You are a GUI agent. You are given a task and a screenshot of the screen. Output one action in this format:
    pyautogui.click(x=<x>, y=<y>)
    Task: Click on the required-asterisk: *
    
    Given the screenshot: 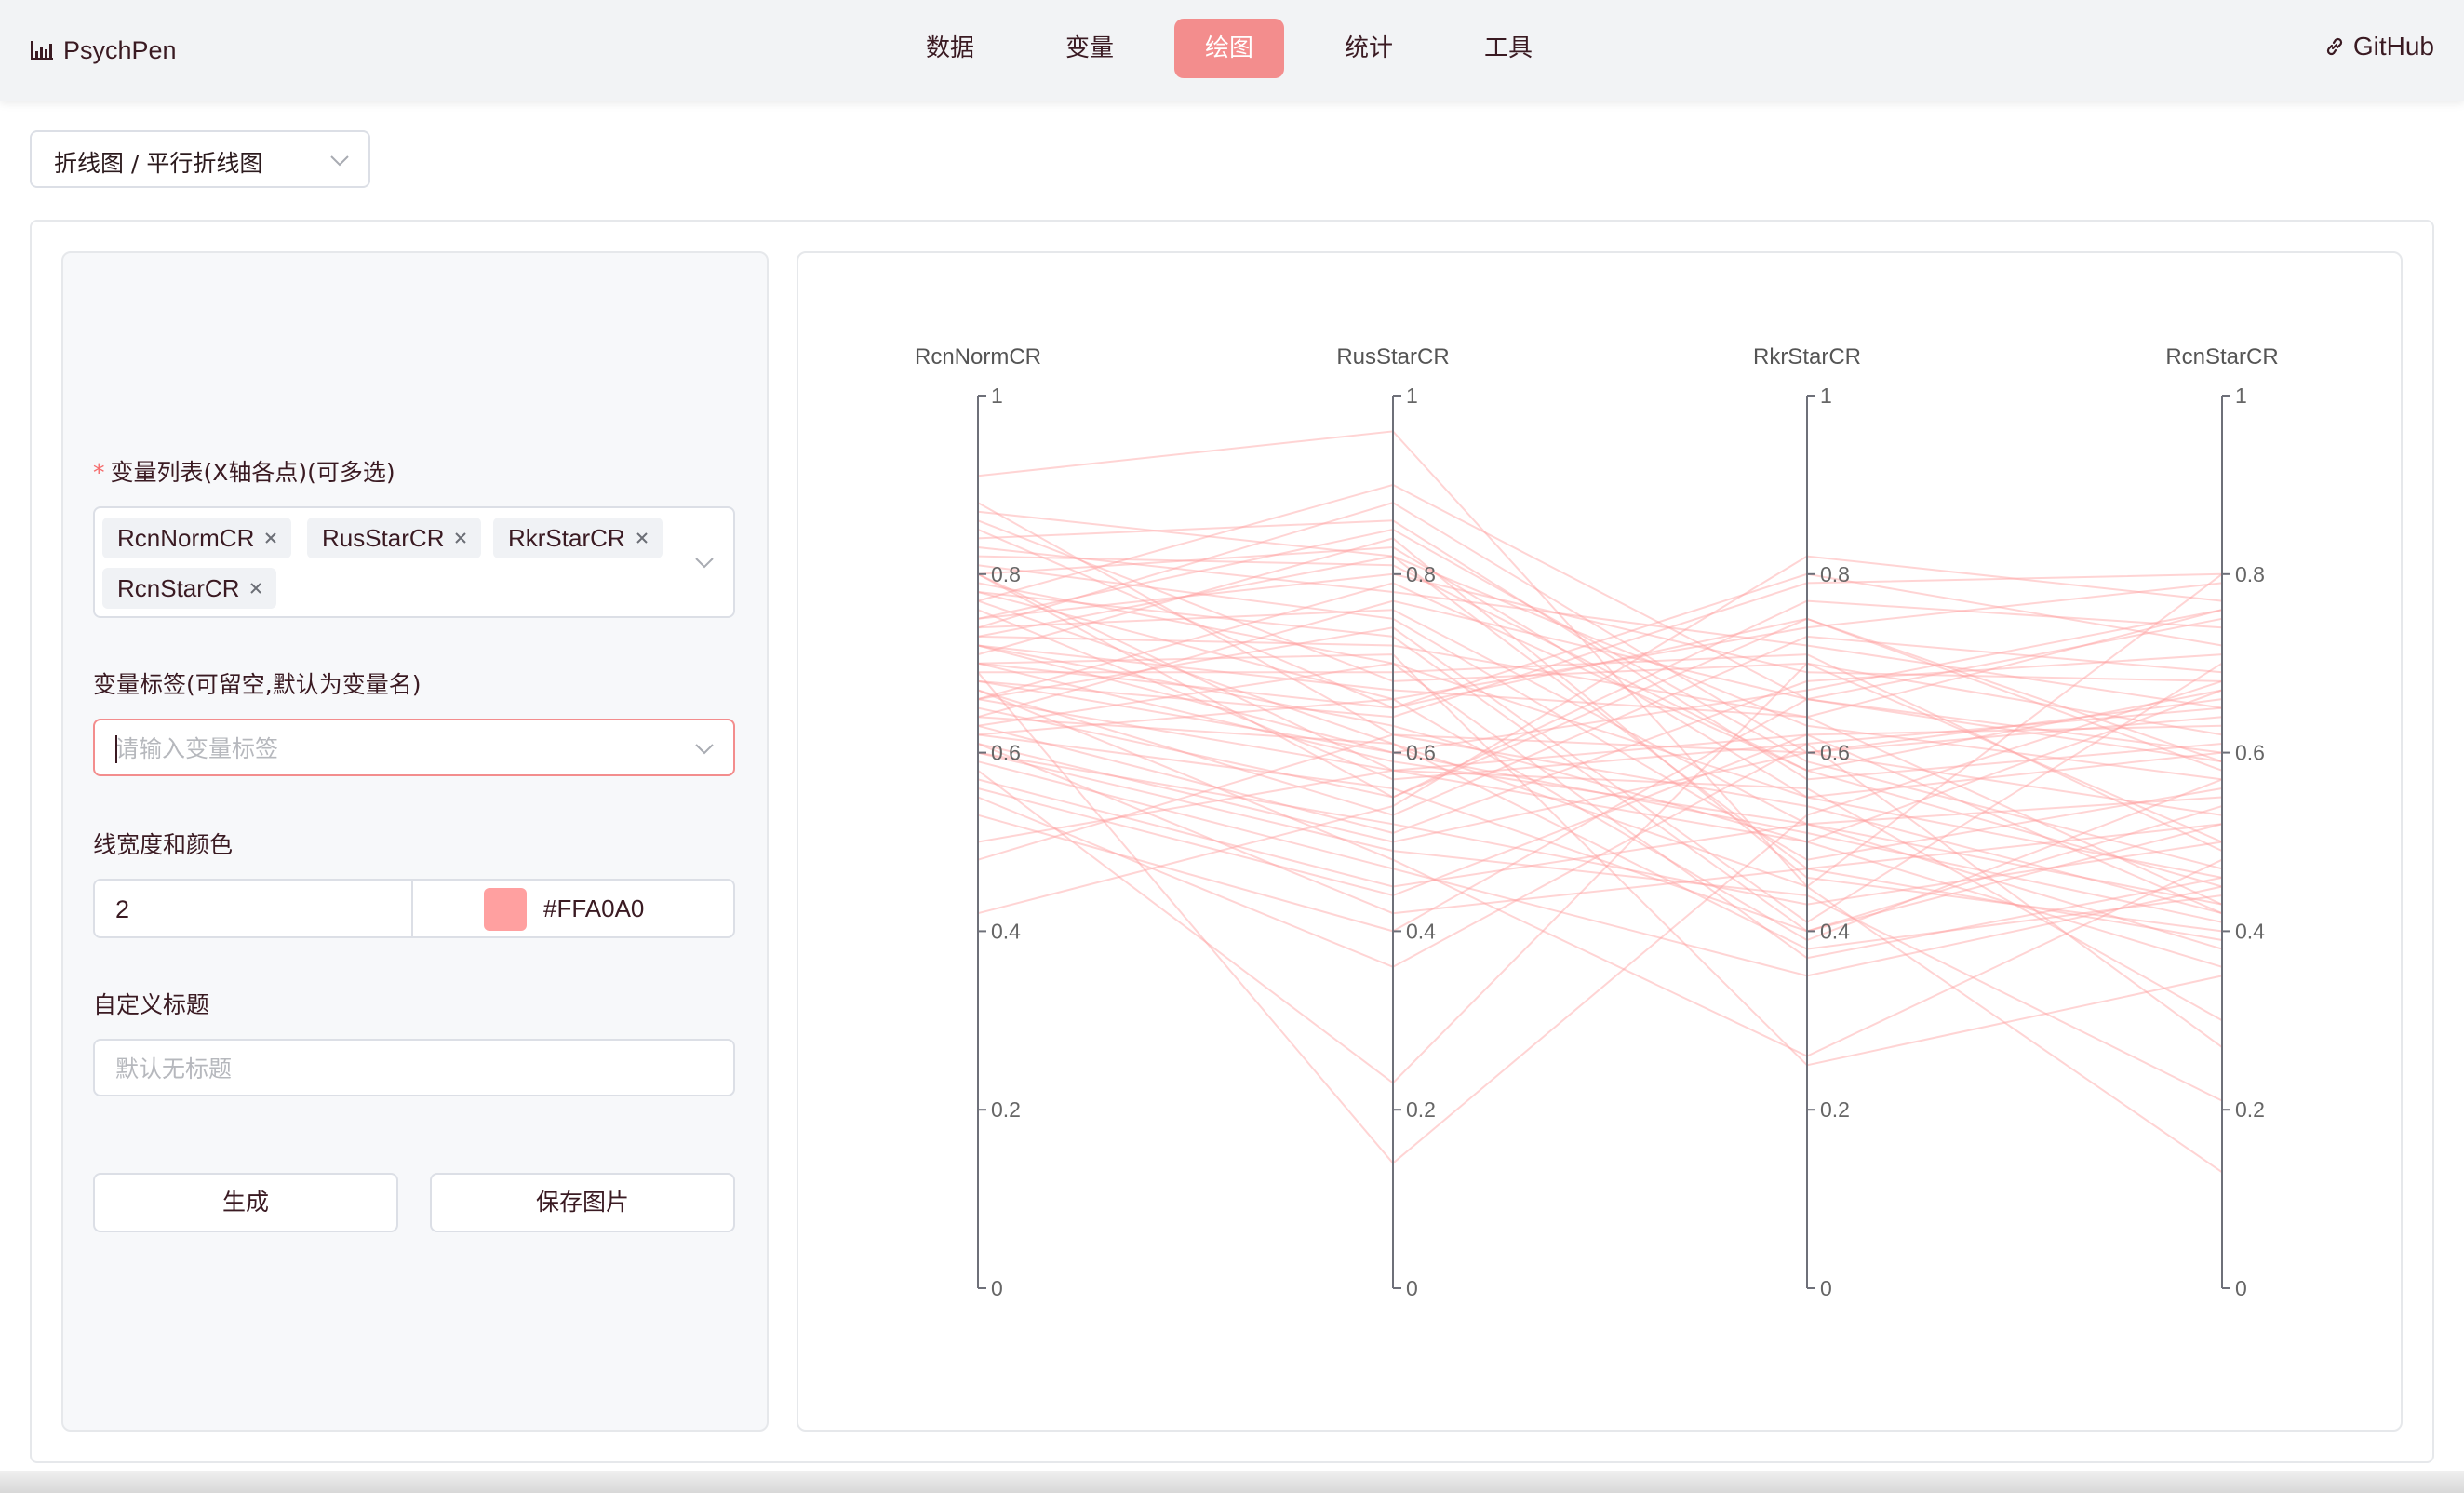 What is the action you would take?
    pyautogui.click(x=99, y=472)
    